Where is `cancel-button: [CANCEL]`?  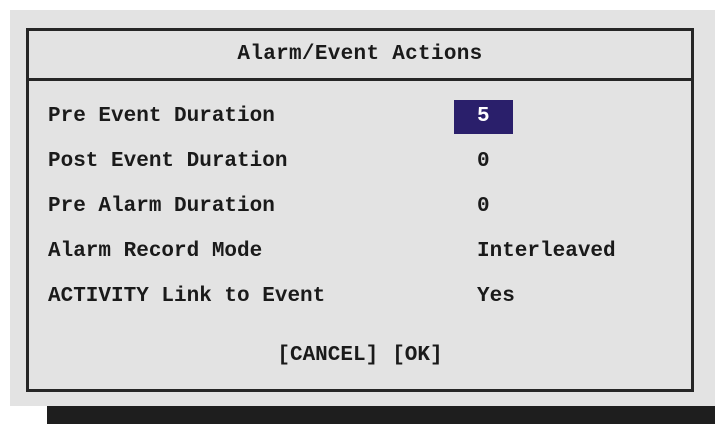 cancel-button: [CANCEL] is located at coordinates (327, 356).